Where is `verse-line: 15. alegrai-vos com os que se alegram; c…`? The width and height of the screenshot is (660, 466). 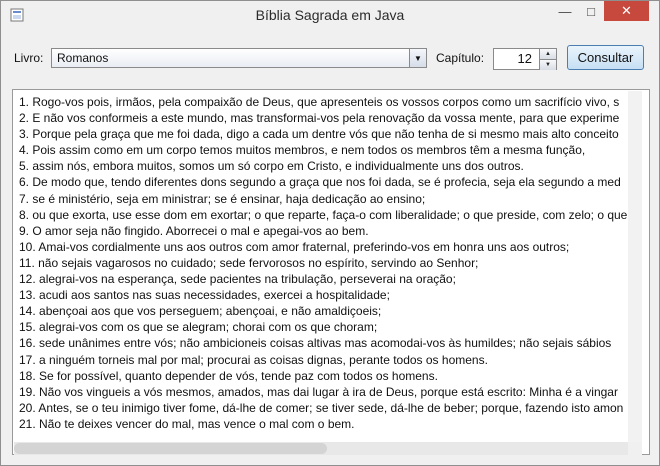 verse-line: 15. alegrai-vos com os que se alegram; c… is located at coordinates (198, 327).